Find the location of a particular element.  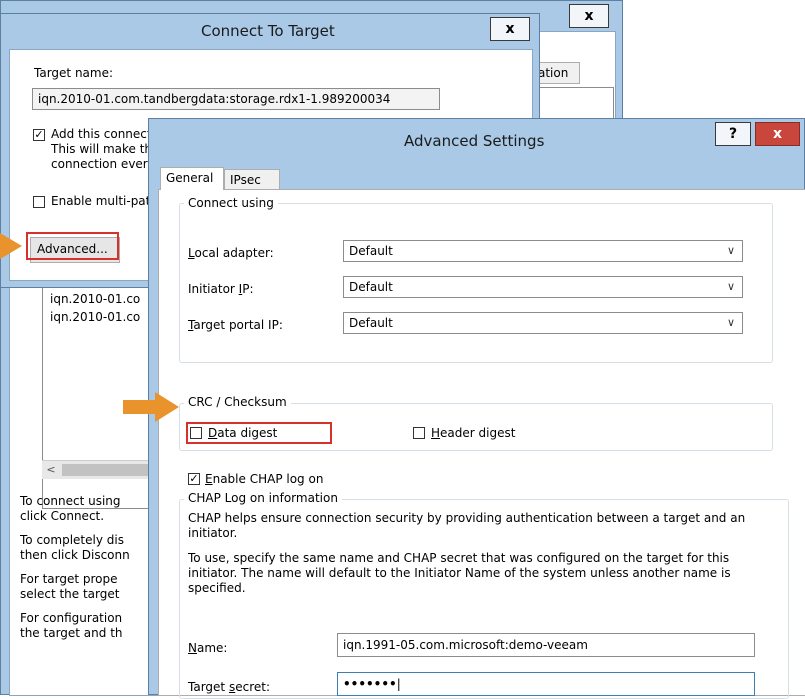

chap-name-field: iqn.1991-05.com.microsoft:demo-veeam is located at coordinates (546, 645).